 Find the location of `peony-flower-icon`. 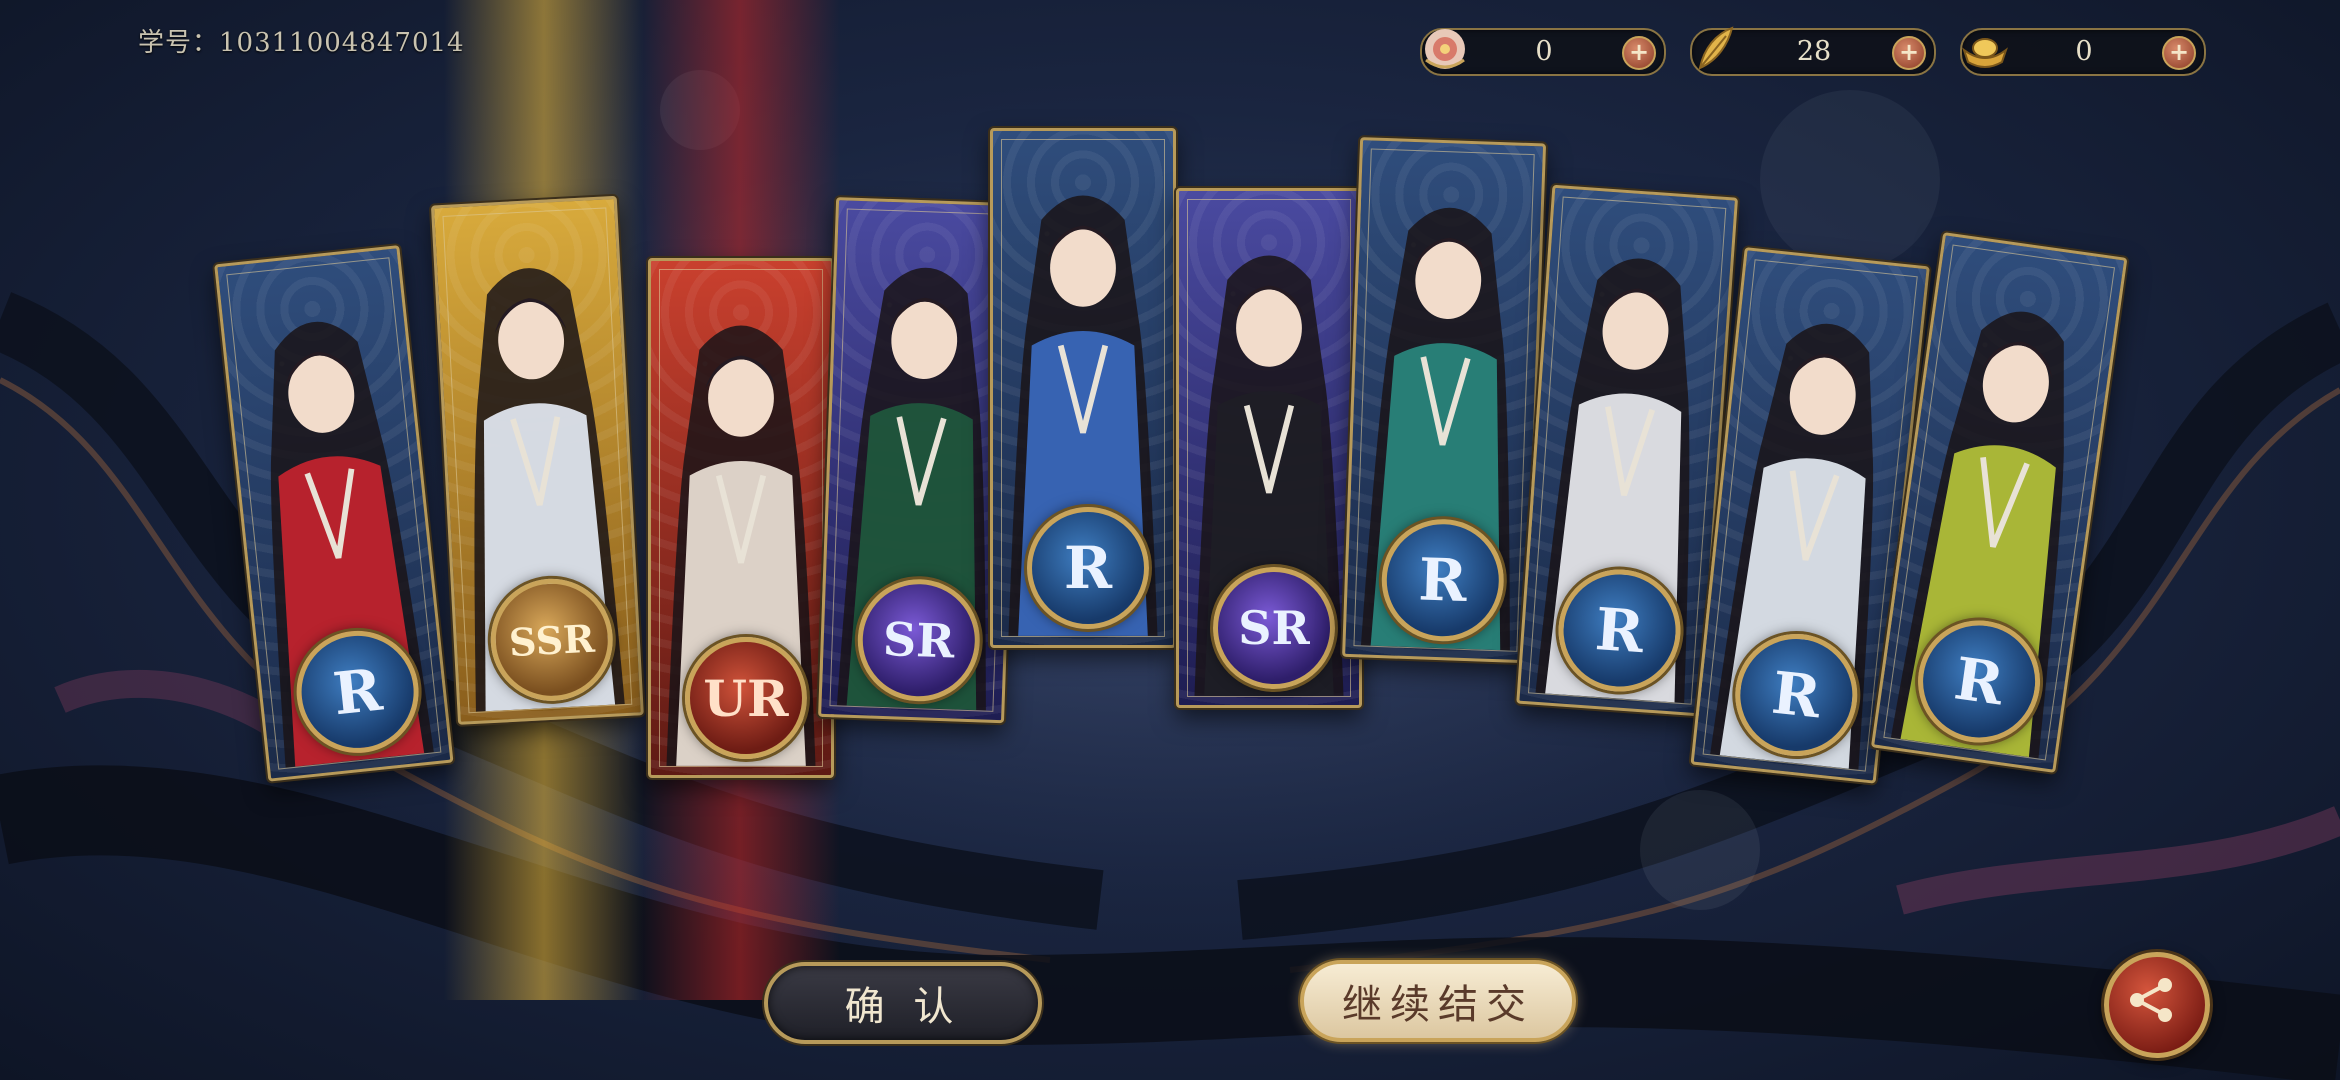

peony-flower-icon is located at coordinates (1445, 49).